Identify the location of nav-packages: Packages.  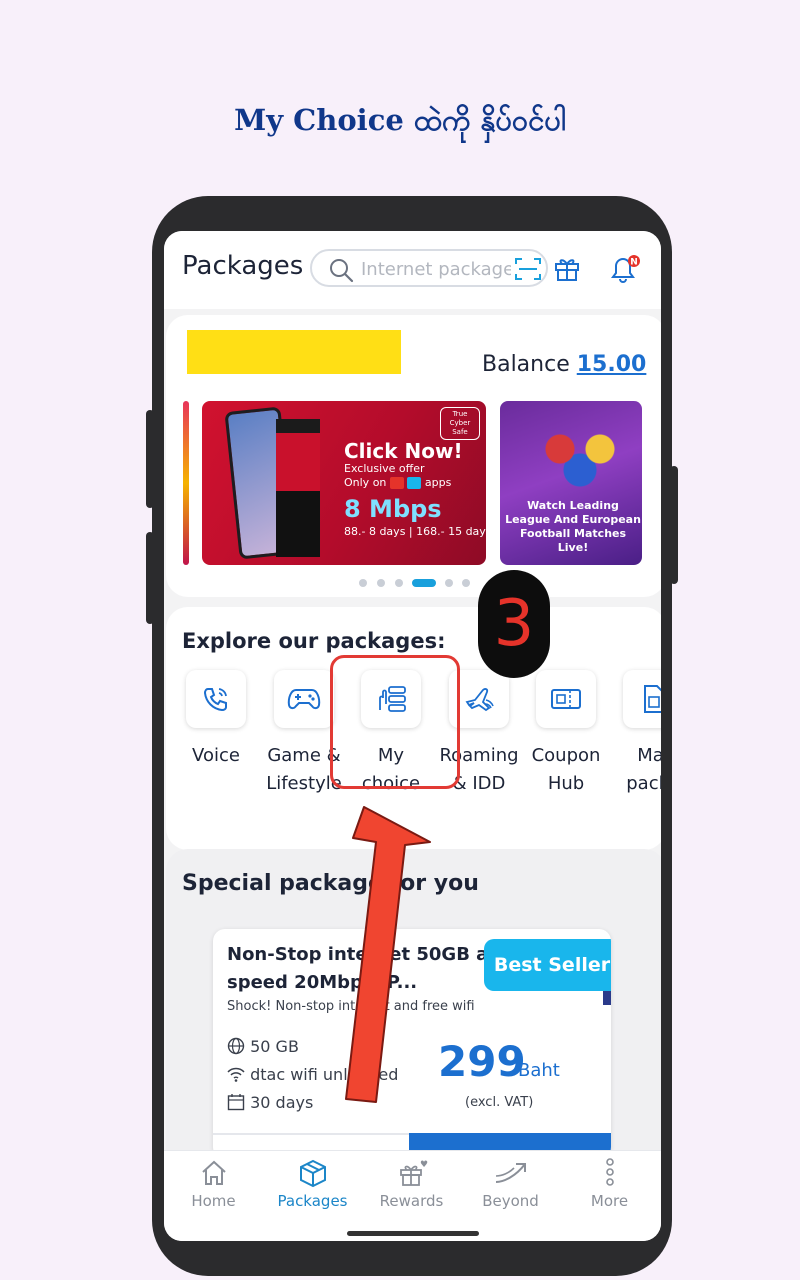
(312, 1186).